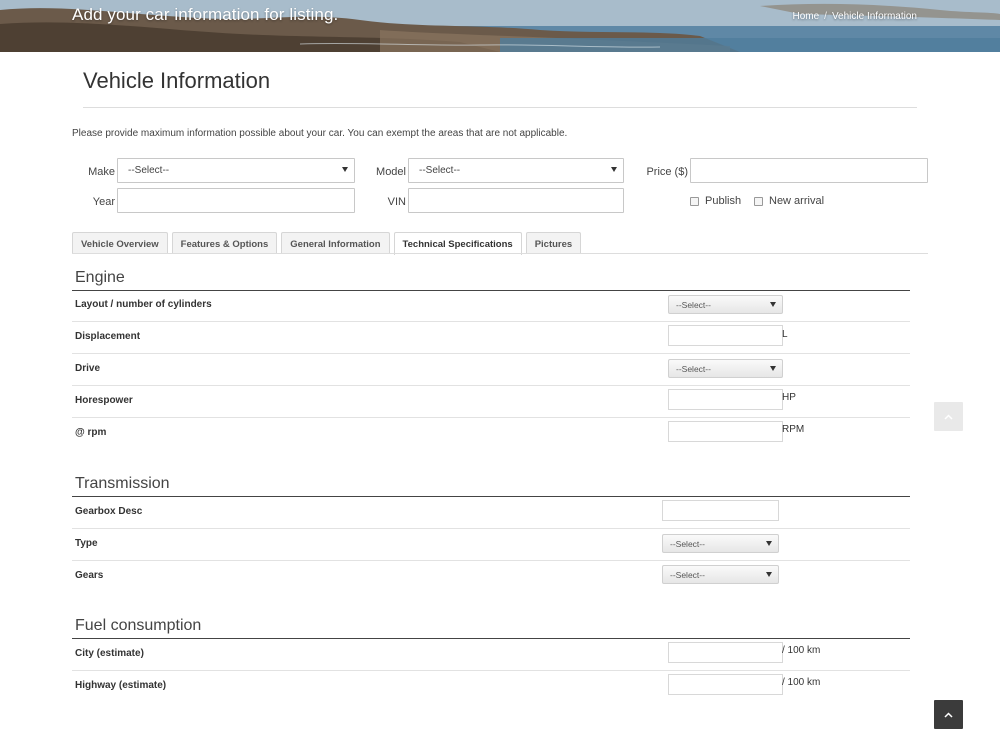  I want to click on rpm-unit: RPM, so click(793, 429).